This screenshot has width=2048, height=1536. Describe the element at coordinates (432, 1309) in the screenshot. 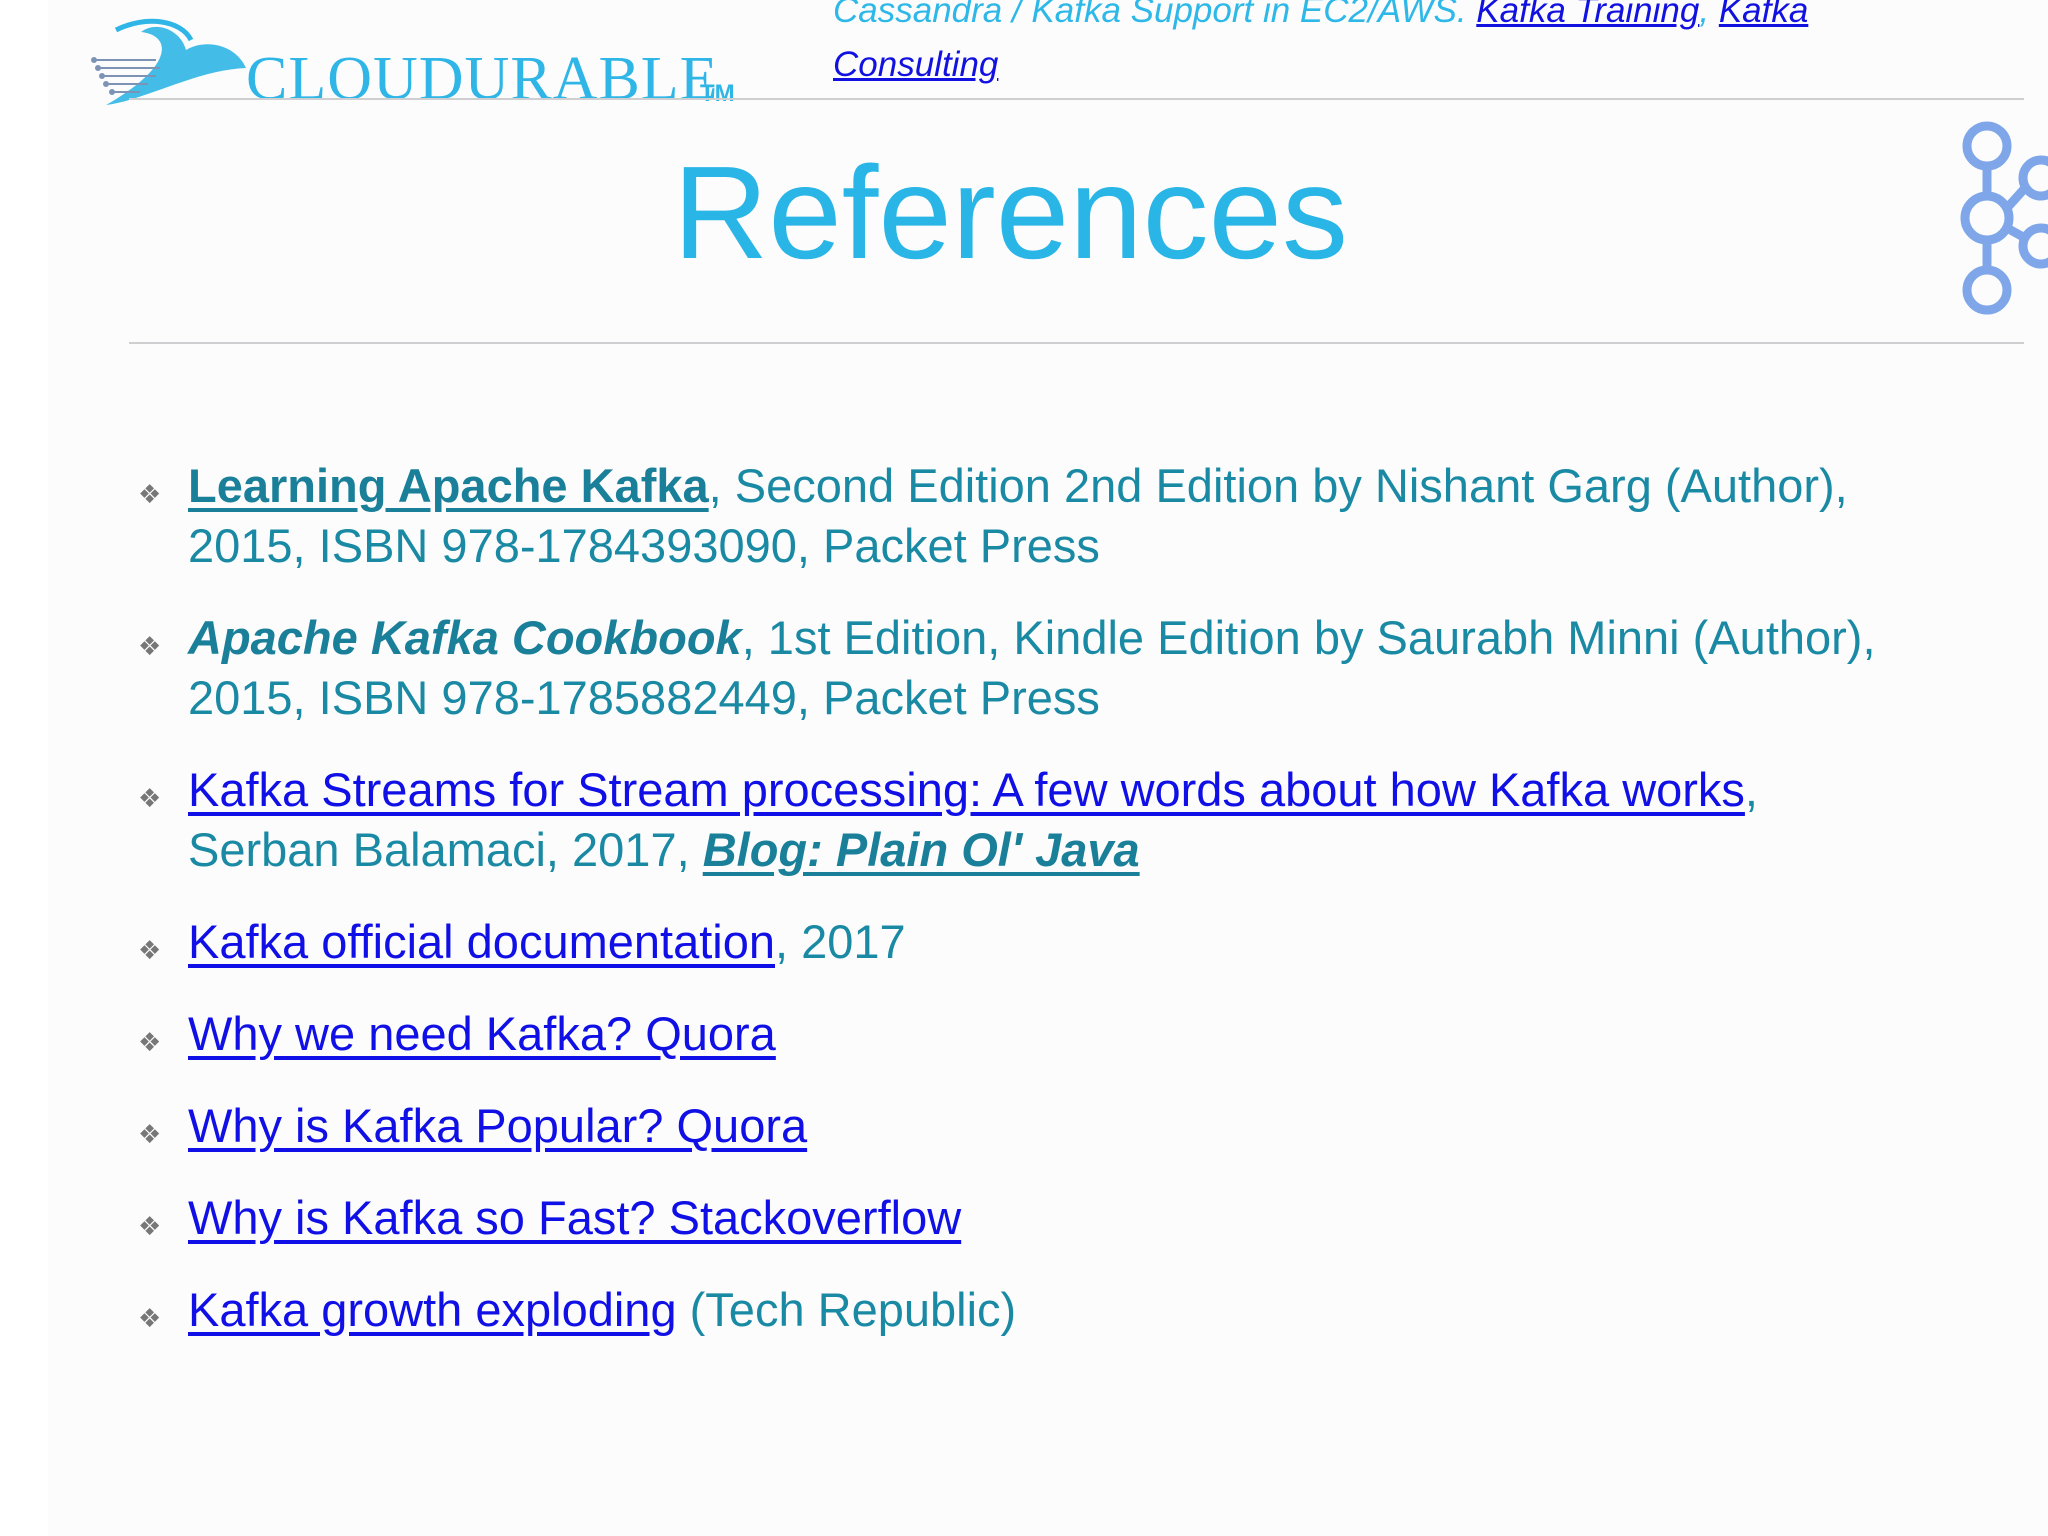

I see `reference-link: Kafka growth exploding` at that location.